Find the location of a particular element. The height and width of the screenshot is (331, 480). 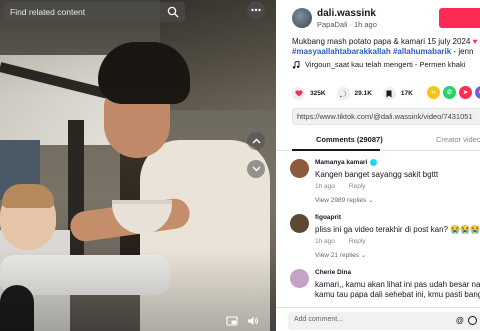

author-username: dali.wassink is located at coordinates (346, 13).